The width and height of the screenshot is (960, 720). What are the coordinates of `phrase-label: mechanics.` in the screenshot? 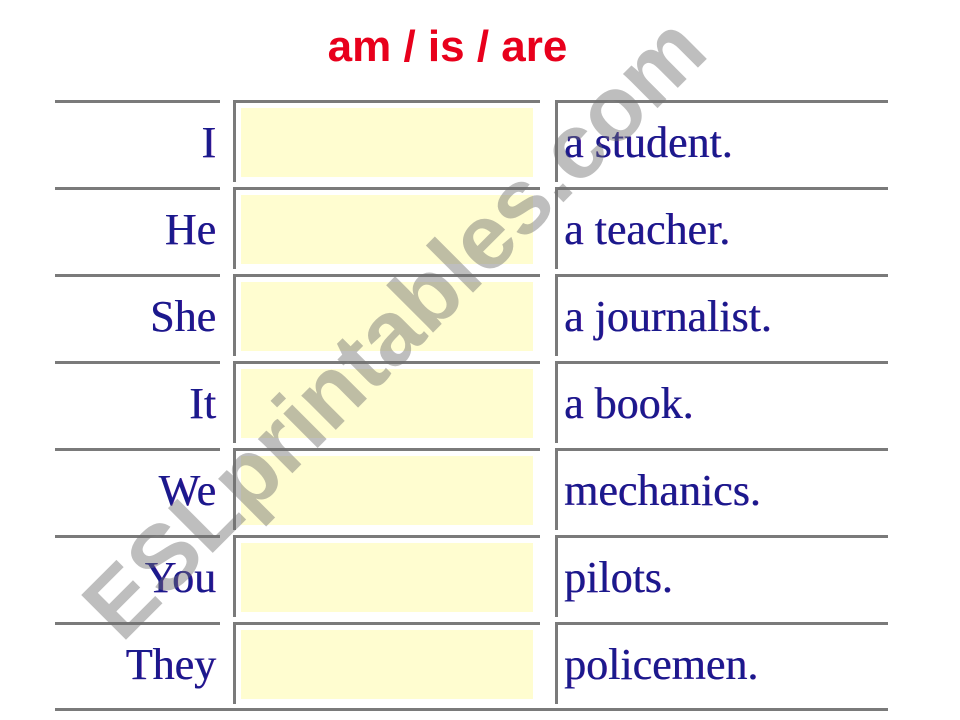 It's located at (662, 490).